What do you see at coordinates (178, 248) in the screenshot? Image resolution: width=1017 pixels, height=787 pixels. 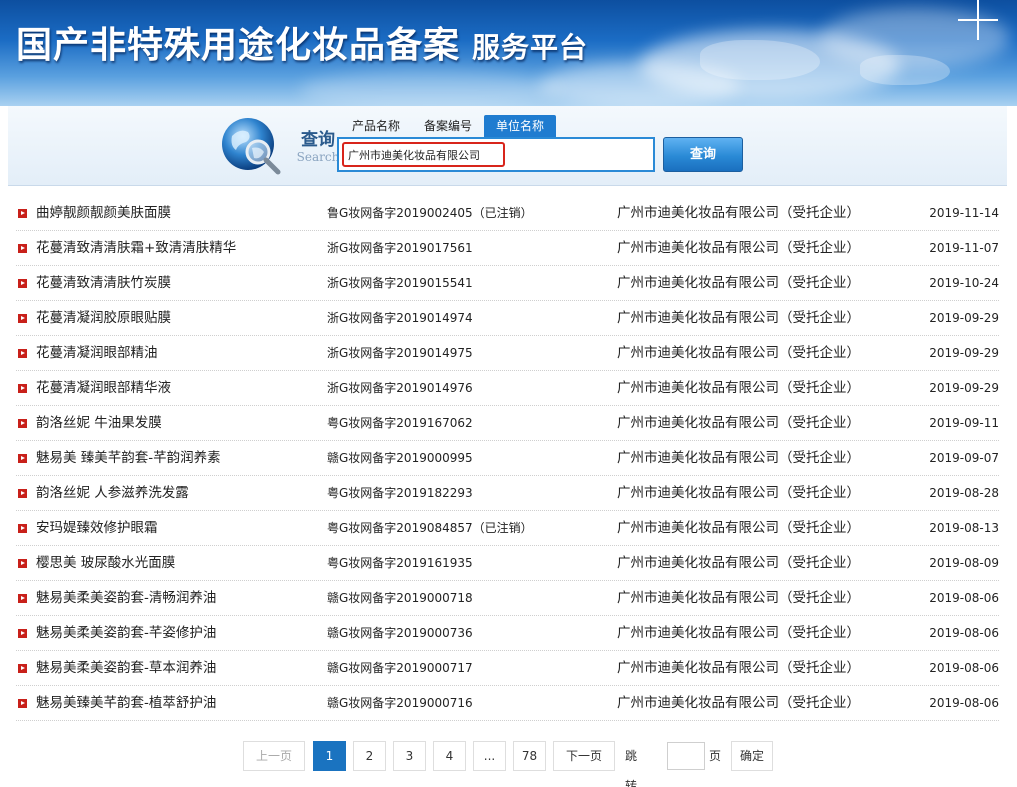 I see `product-name-link: 花蔓清致清清肤霜+致清清肤精华` at bounding box center [178, 248].